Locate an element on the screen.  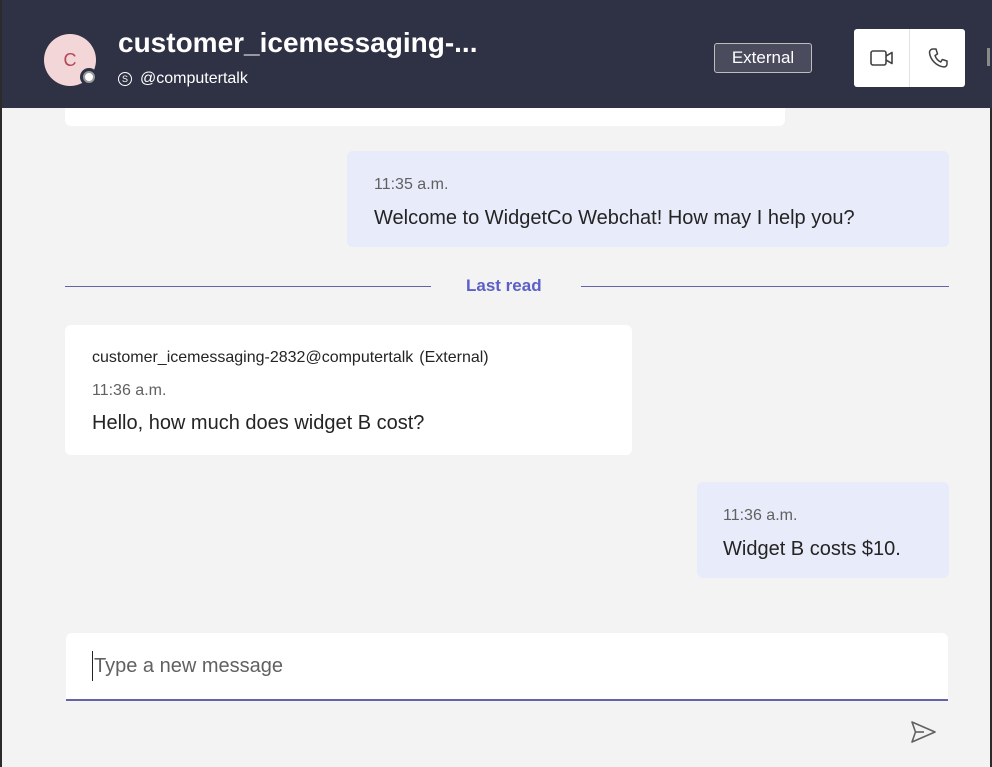
audio-call-button is located at coordinates (937, 58).